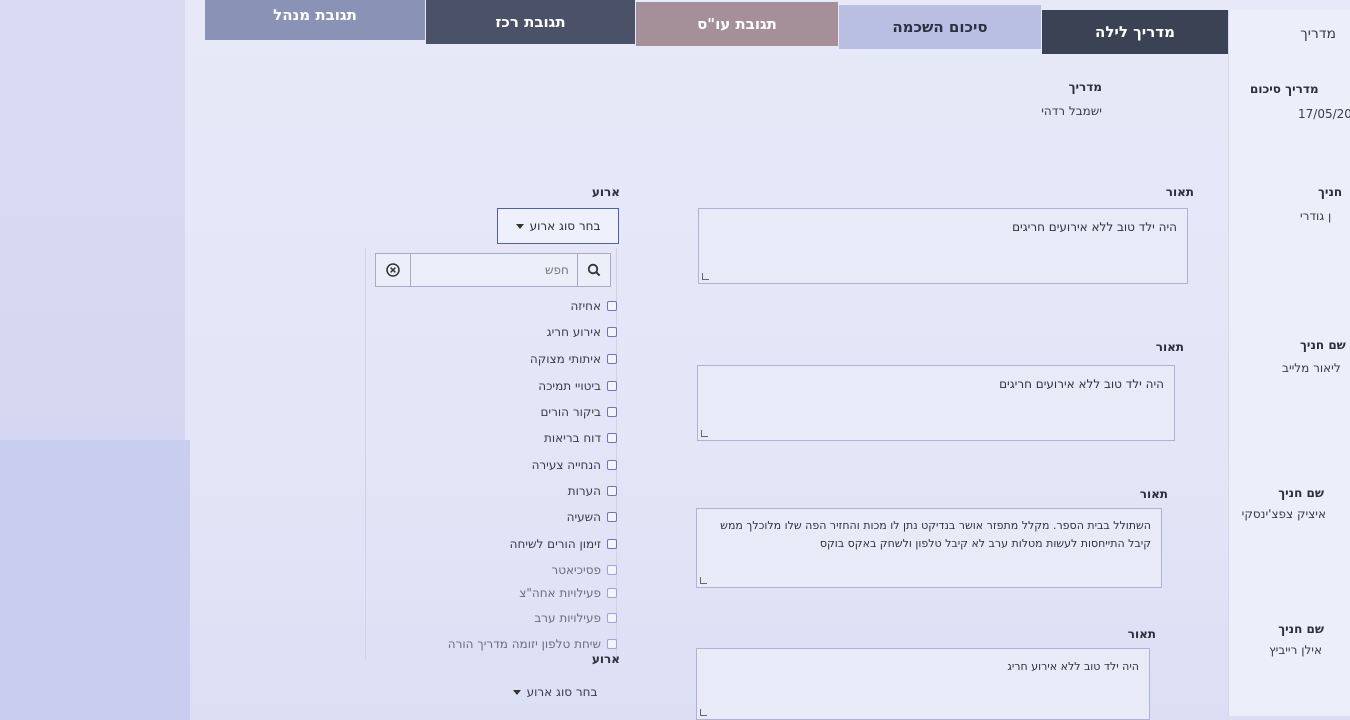  What do you see at coordinates (1311, 368) in the screenshot?
I see `student-value-2: ליאור מלייב` at bounding box center [1311, 368].